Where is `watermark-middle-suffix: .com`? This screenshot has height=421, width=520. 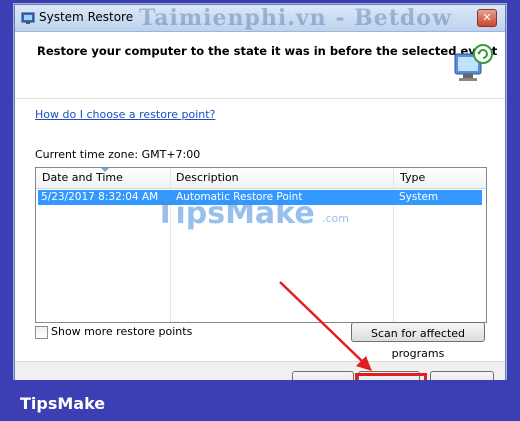 watermark-middle-suffix: .com is located at coordinates (335, 218).